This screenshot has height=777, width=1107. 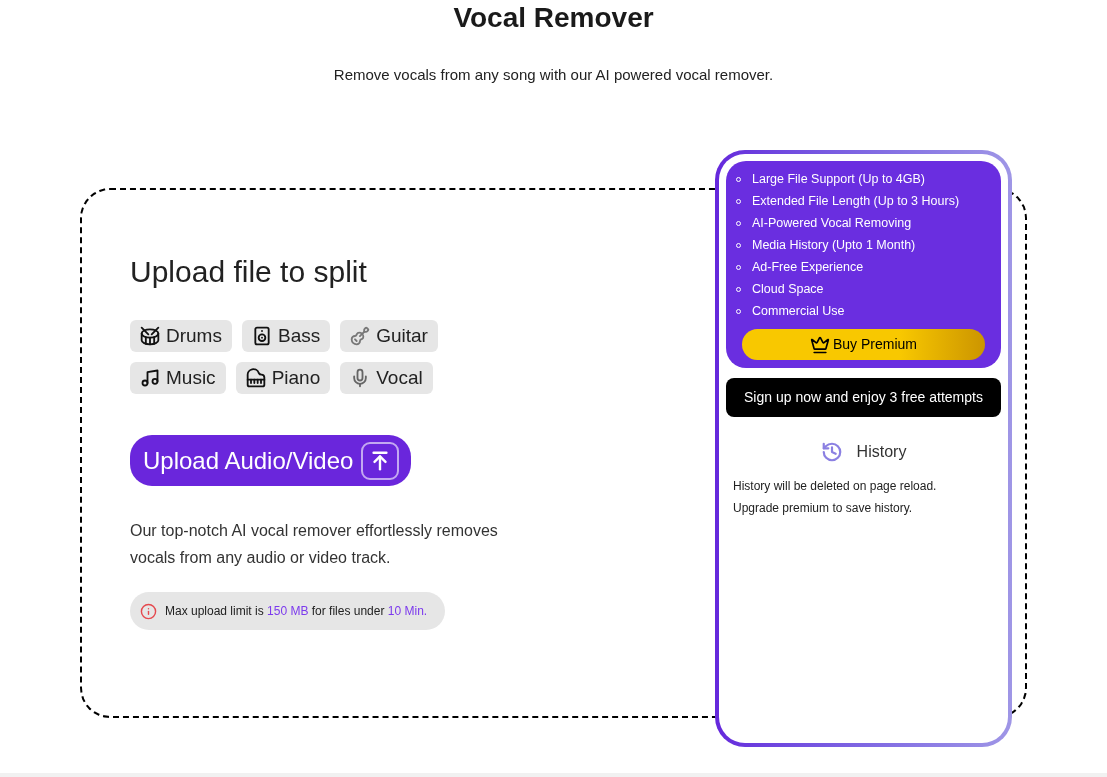 I want to click on stem-tag: Drums, so click(x=181, y=336).